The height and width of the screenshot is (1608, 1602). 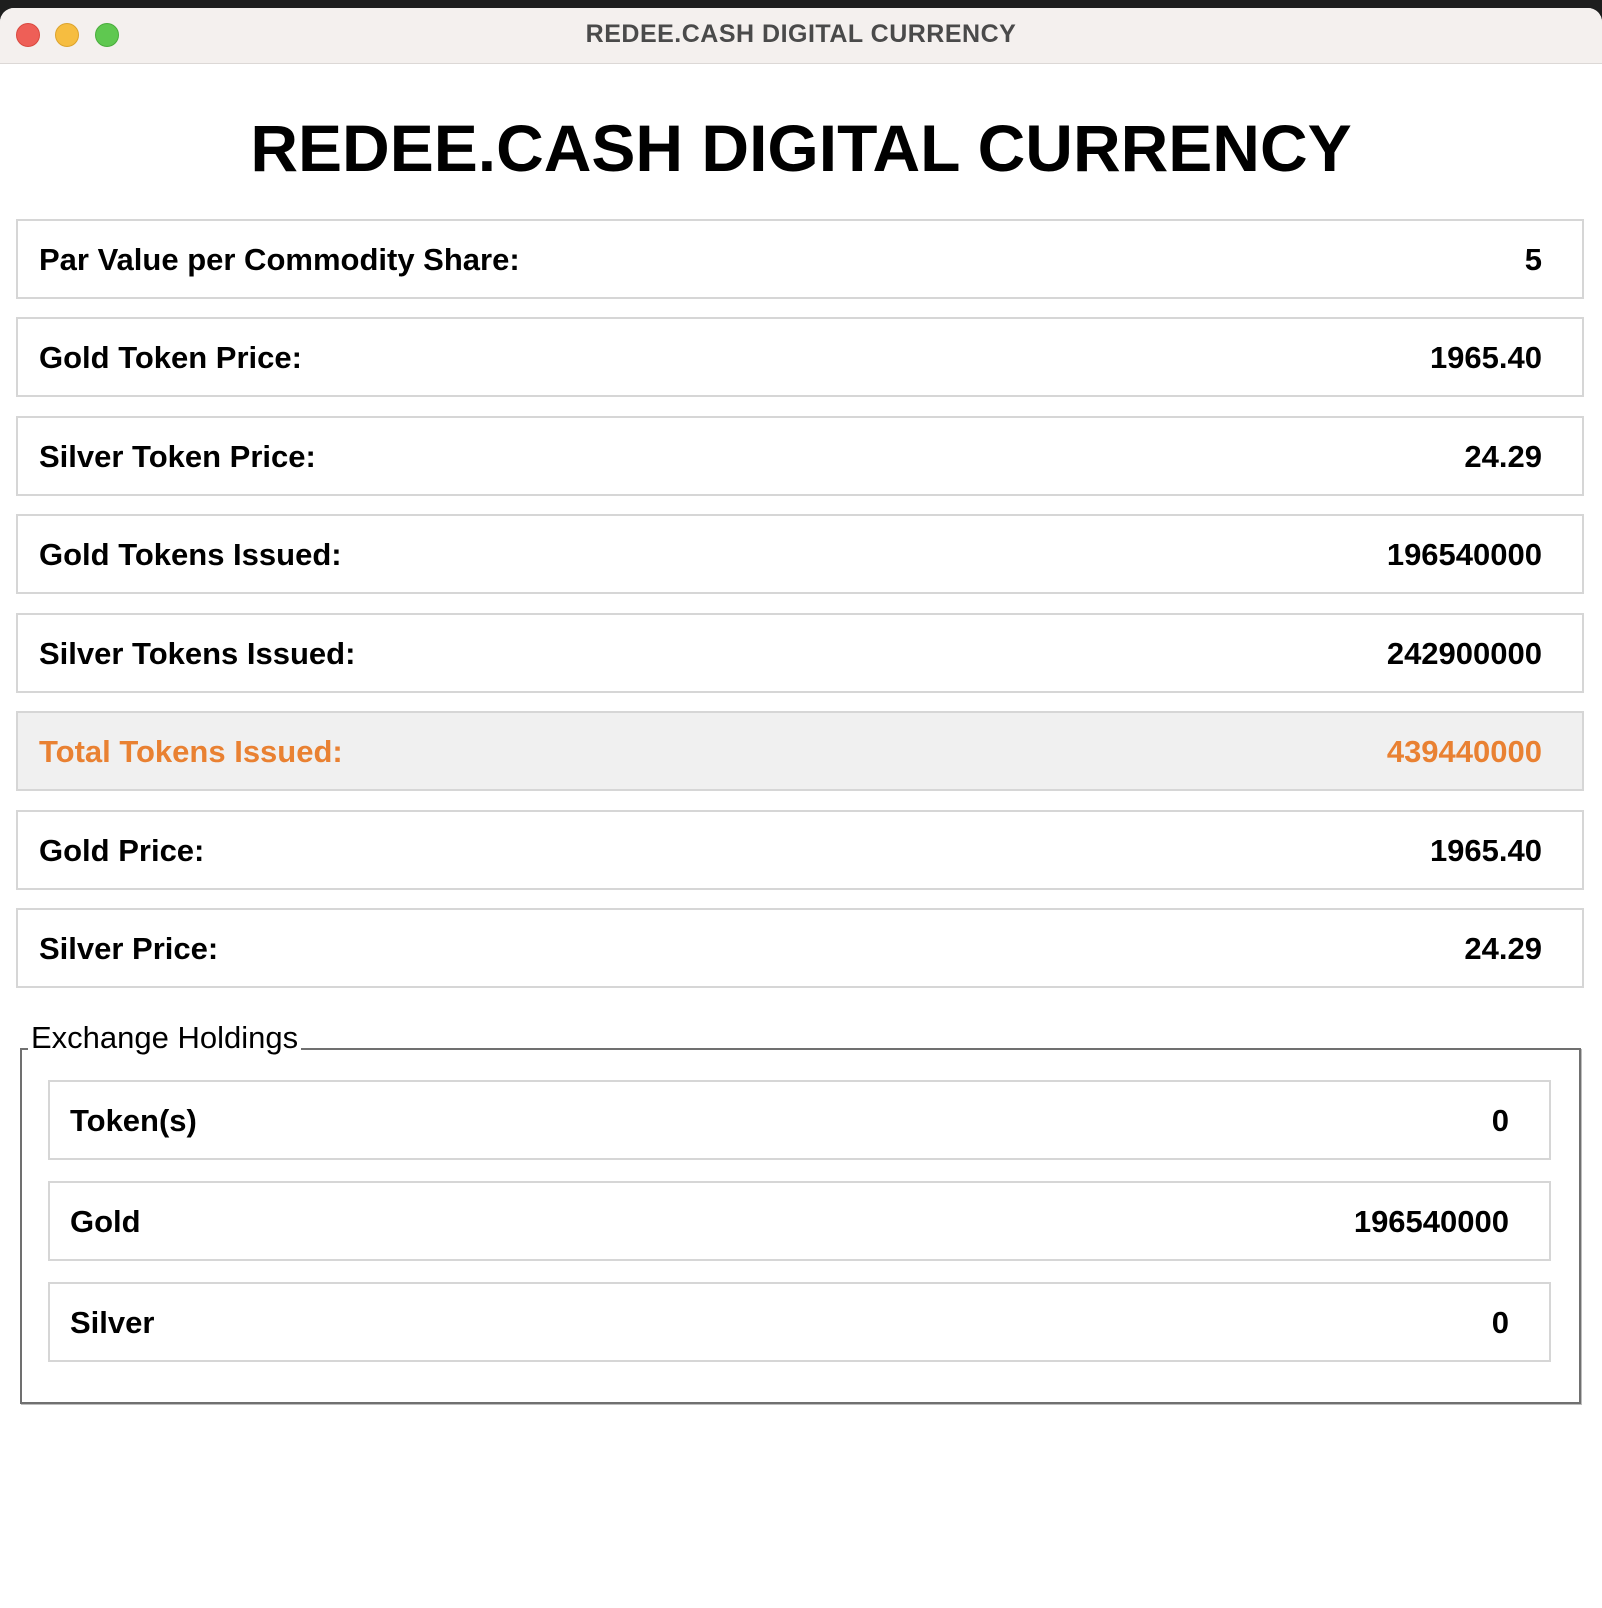 I want to click on holdings-gold-row: Gold 196540000, so click(x=799, y=1221).